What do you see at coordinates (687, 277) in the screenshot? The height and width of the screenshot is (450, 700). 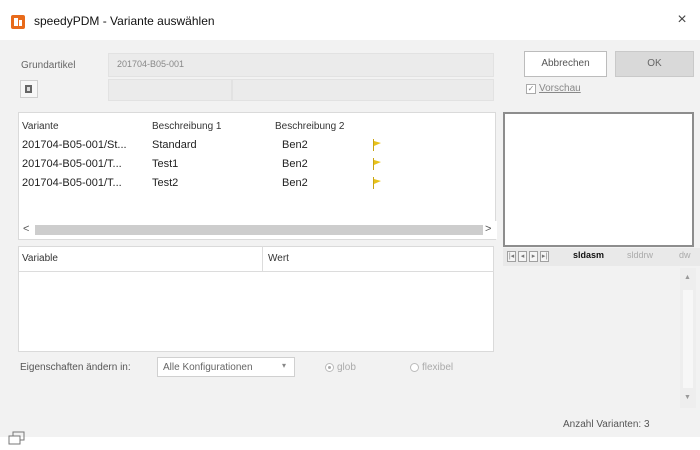 I see `scroll-up-icon: ▲` at bounding box center [687, 277].